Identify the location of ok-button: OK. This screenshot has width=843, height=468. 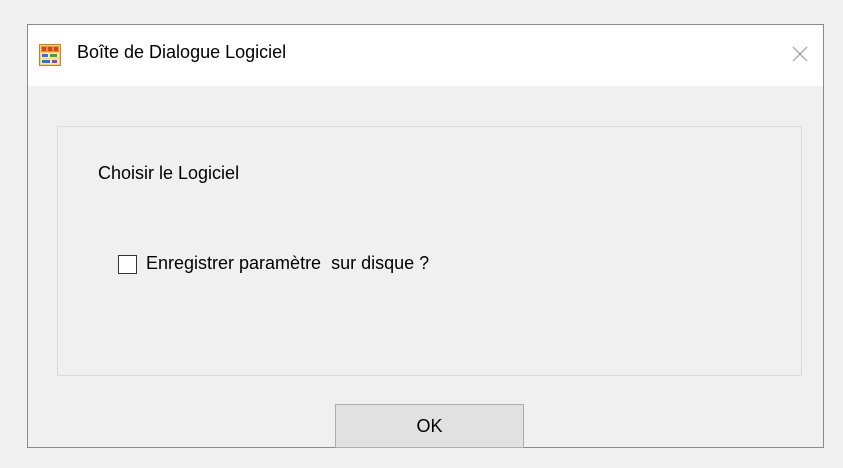
(429, 426).